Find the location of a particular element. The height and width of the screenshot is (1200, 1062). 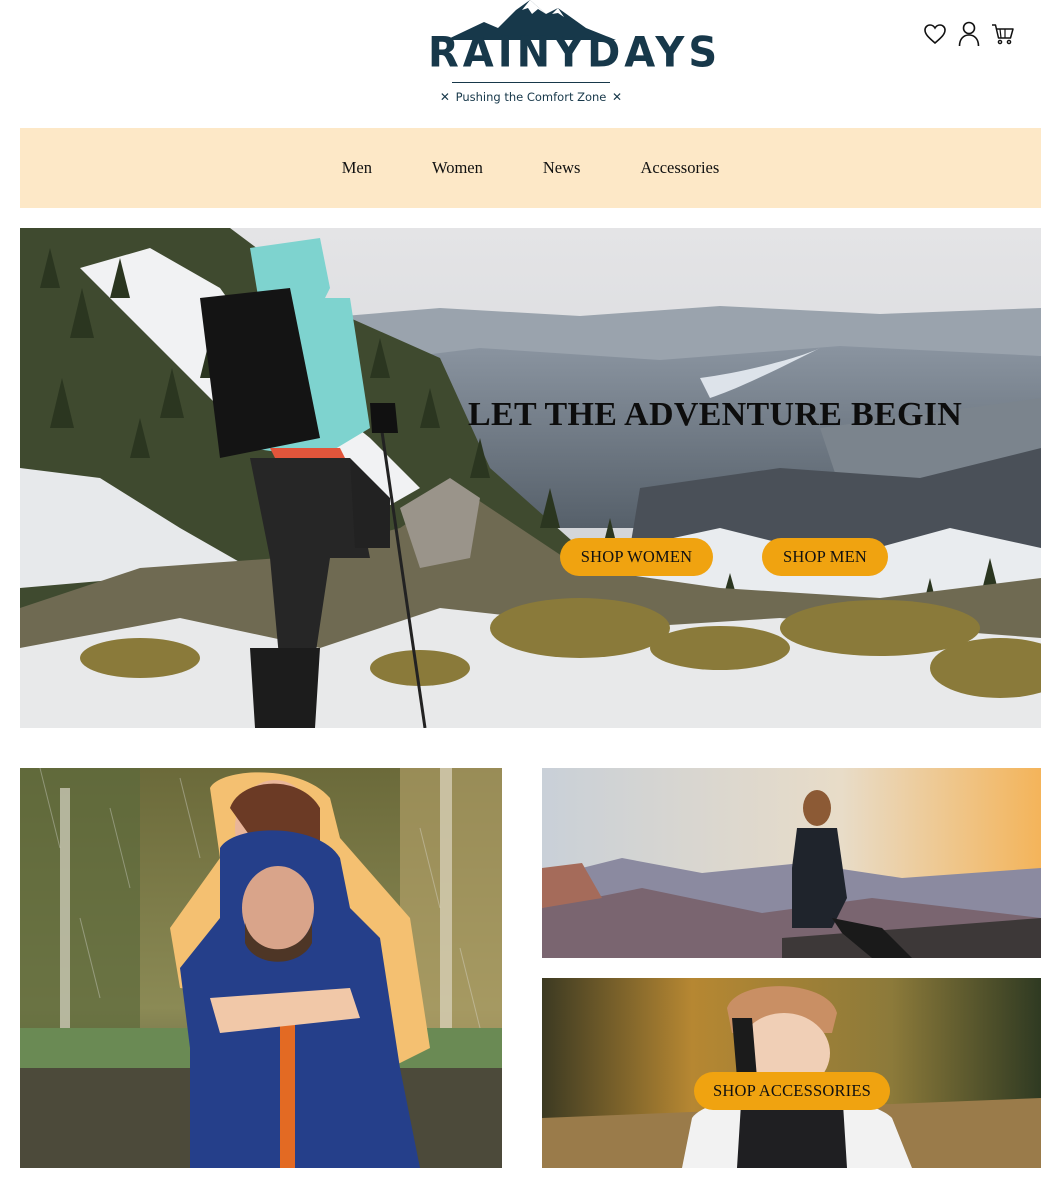

account-button is located at coordinates (969, 34).